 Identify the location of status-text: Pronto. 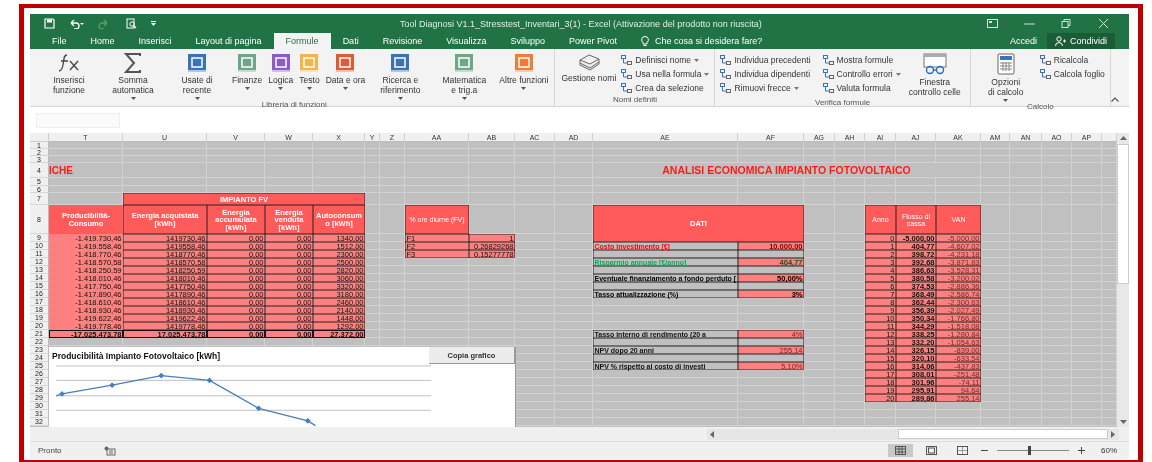
(50, 450).